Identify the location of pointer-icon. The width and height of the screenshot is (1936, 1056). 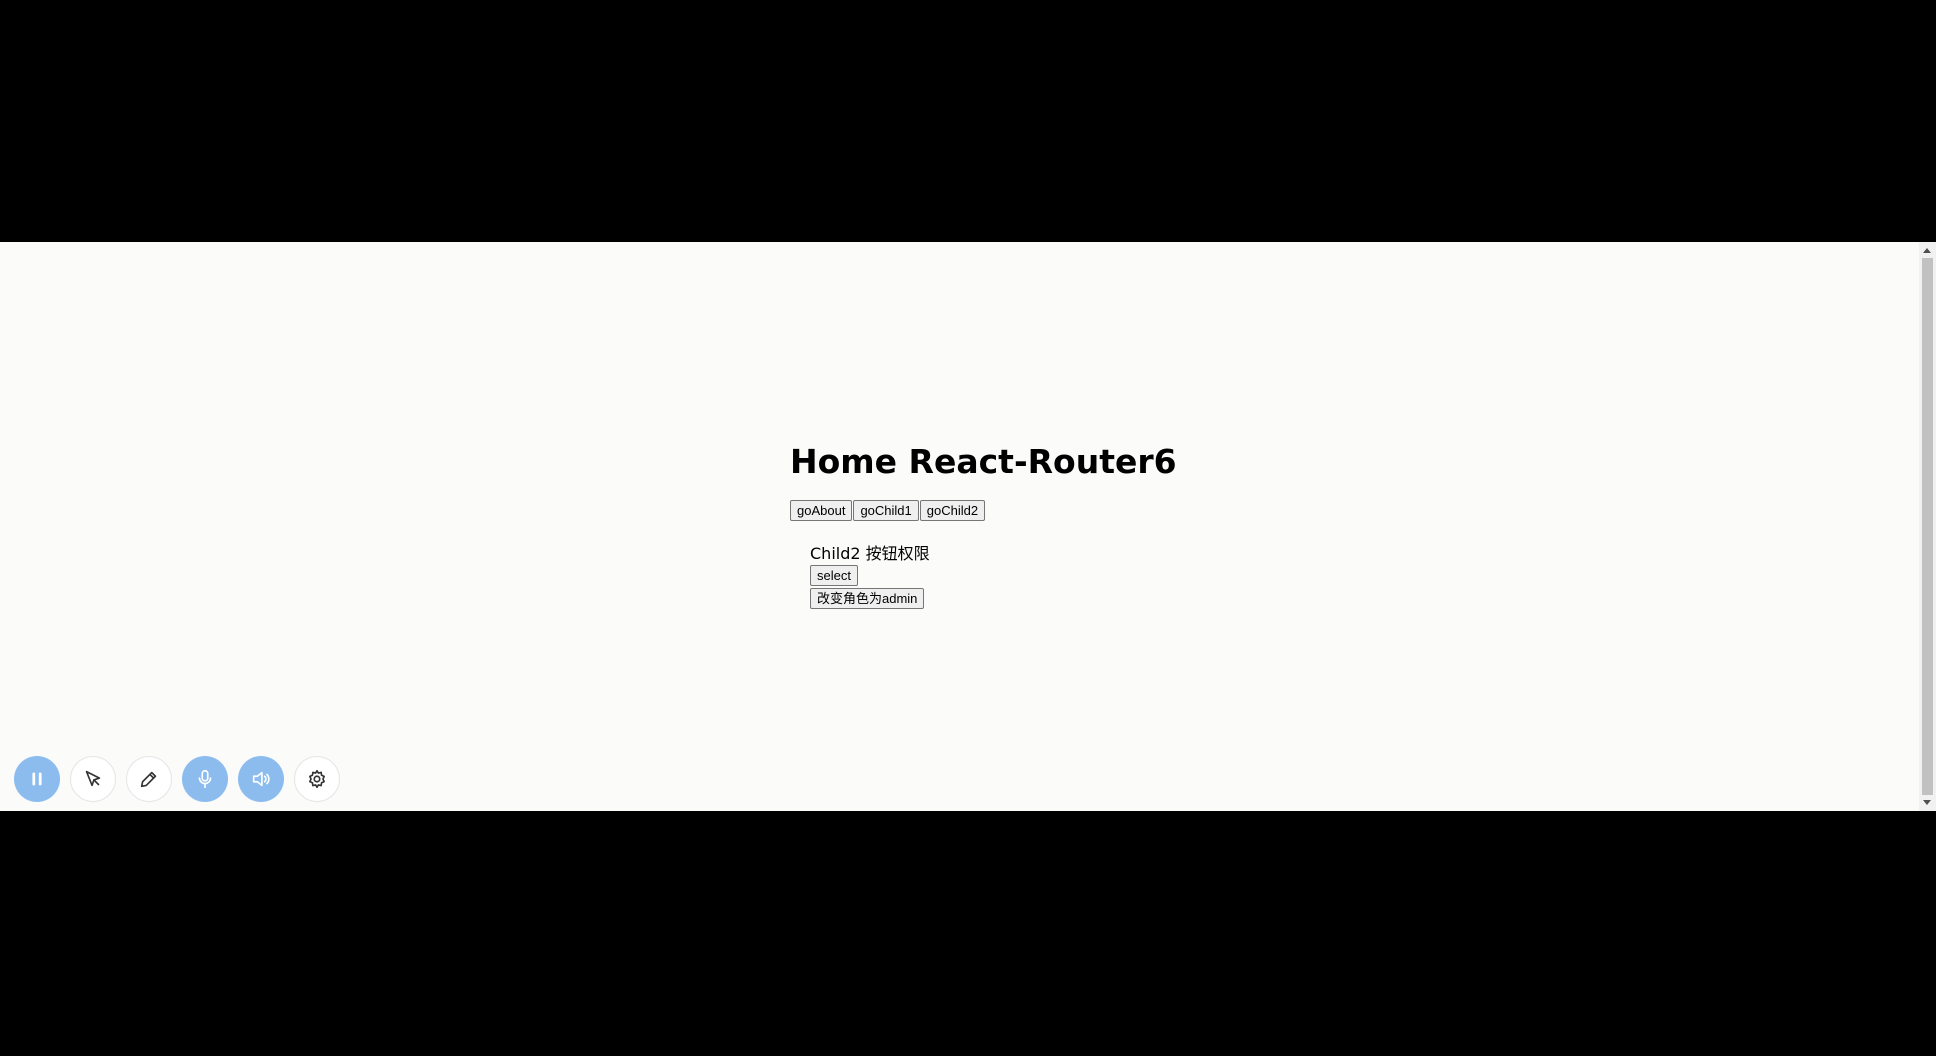
(93, 778).